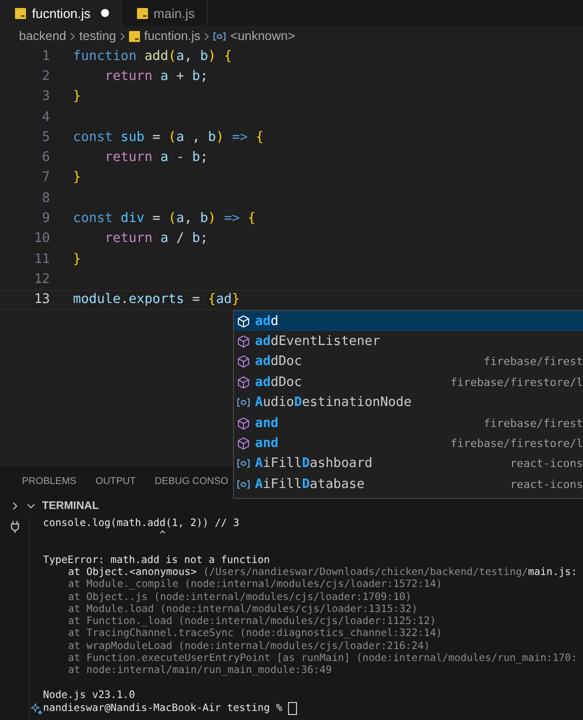  I want to click on terminal-line: at wrapModuleLoad (node:internal/modules/cjs/loader:216:24), so click(249, 646).